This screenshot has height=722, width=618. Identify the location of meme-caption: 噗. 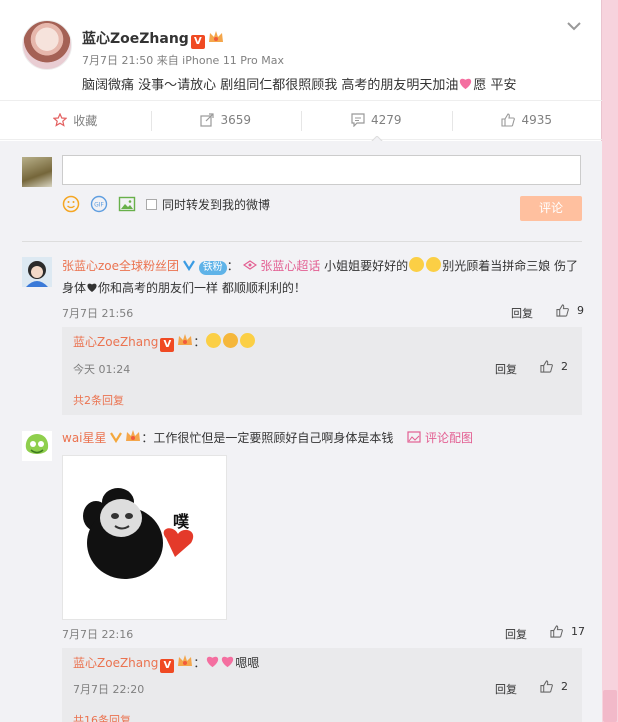
(181, 521).